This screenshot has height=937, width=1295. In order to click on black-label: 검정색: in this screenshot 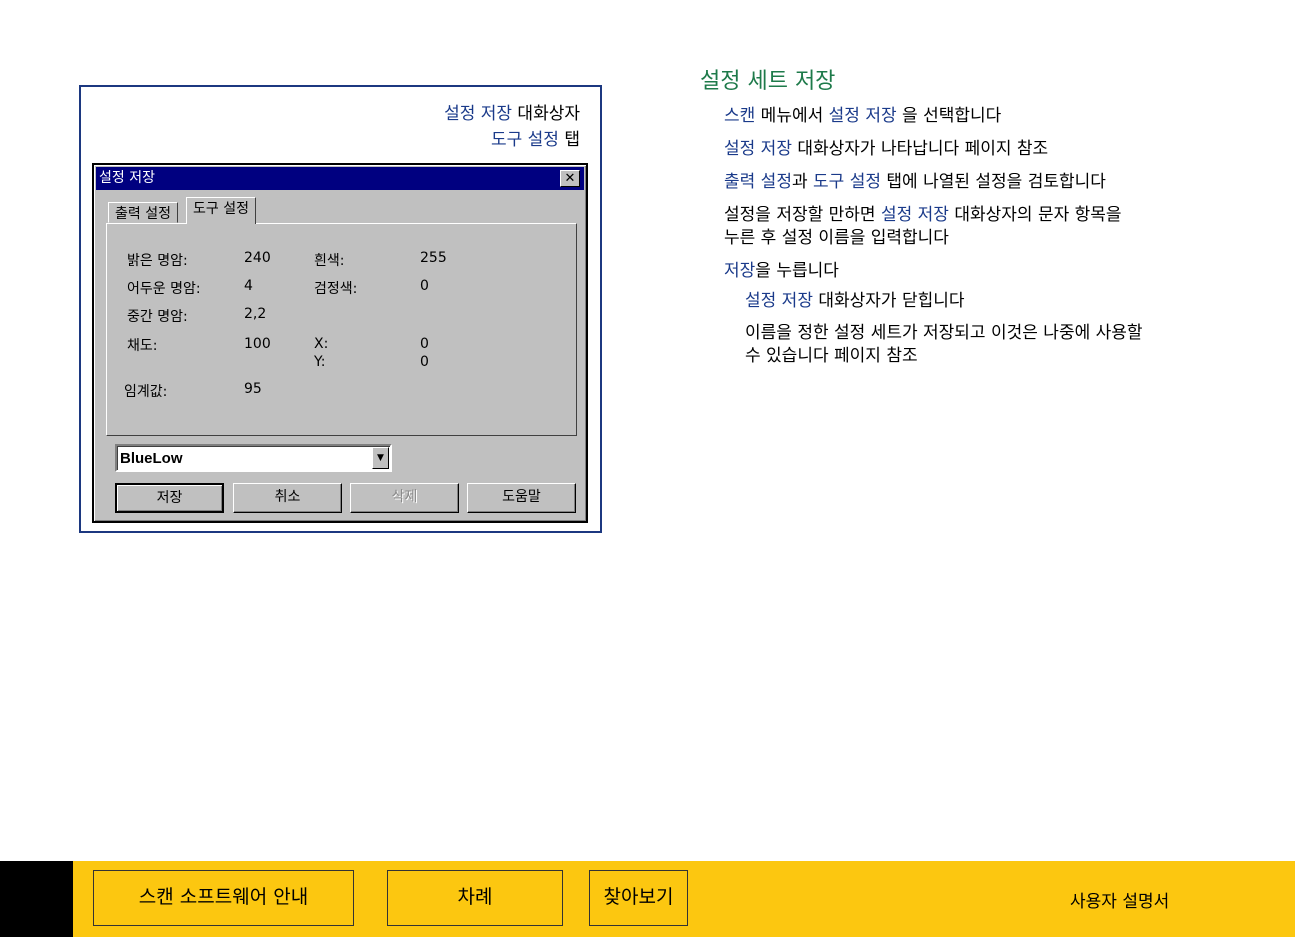, I will do `click(336, 289)`.